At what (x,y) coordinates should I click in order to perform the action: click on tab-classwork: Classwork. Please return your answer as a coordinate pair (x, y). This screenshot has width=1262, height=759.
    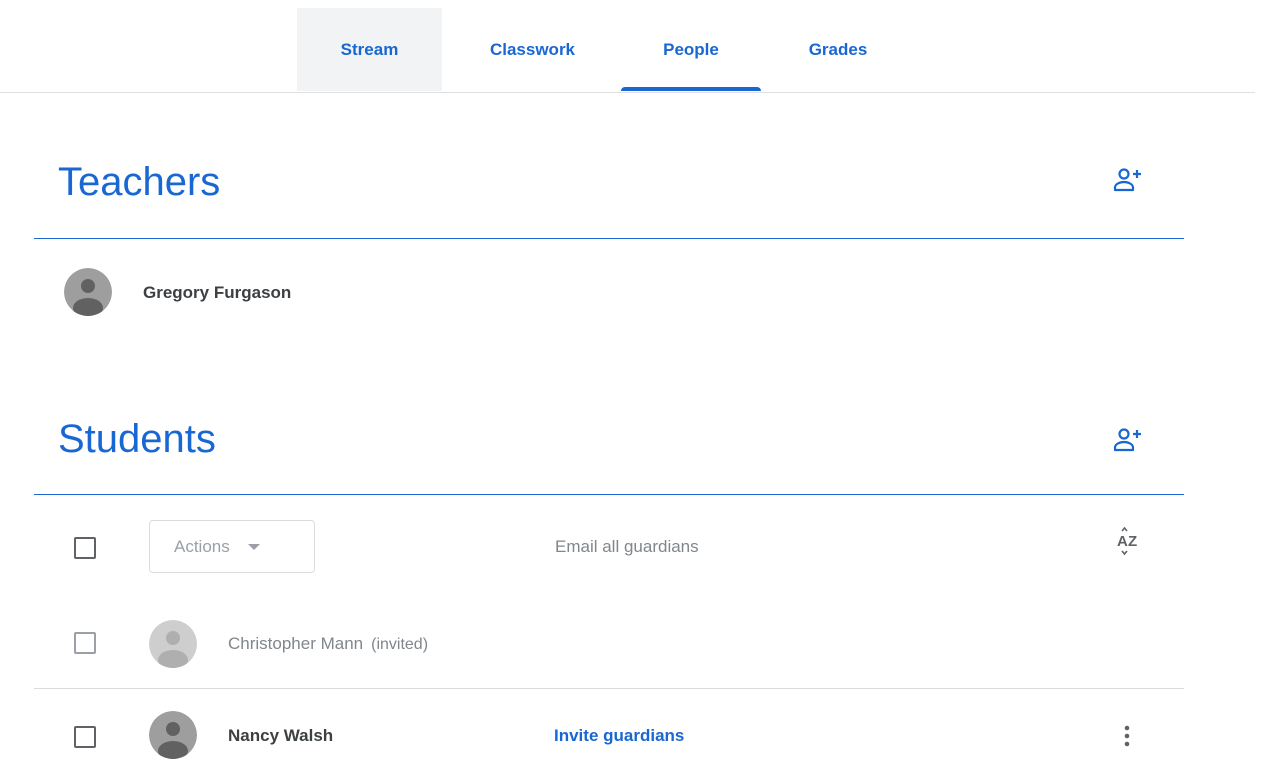
    Looking at the image, I should click on (532, 49).